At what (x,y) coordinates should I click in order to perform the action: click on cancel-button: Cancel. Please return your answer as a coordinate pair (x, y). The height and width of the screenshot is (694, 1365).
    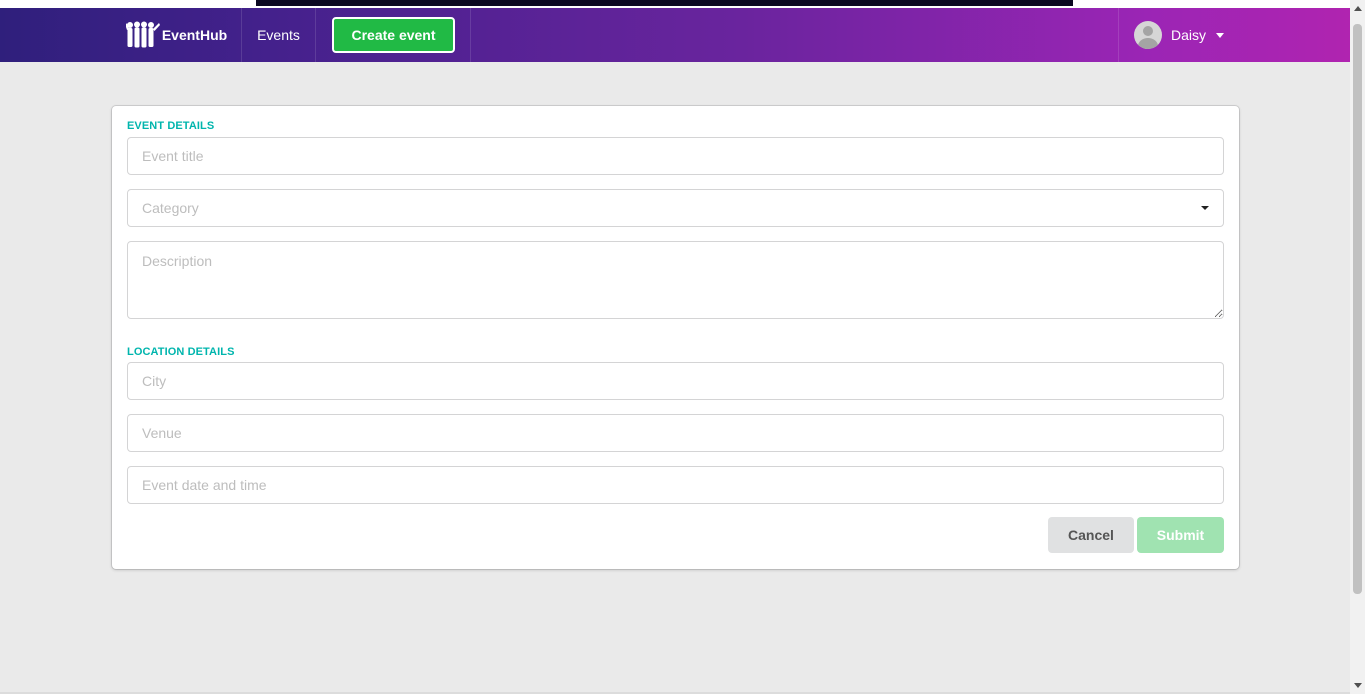
    Looking at the image, I should click on (1091, 535).